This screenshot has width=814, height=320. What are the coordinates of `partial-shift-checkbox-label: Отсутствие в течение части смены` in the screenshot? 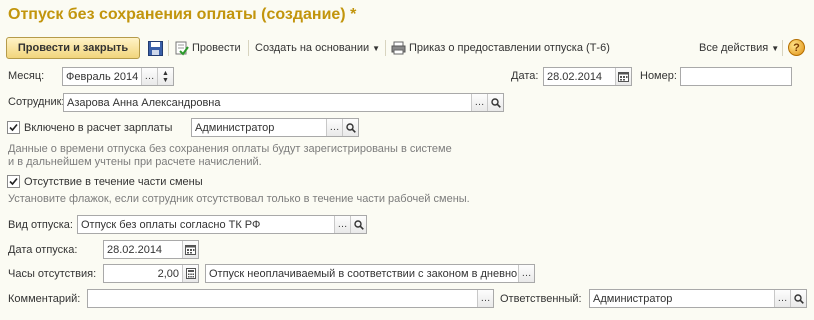 It's located at (113, 181).